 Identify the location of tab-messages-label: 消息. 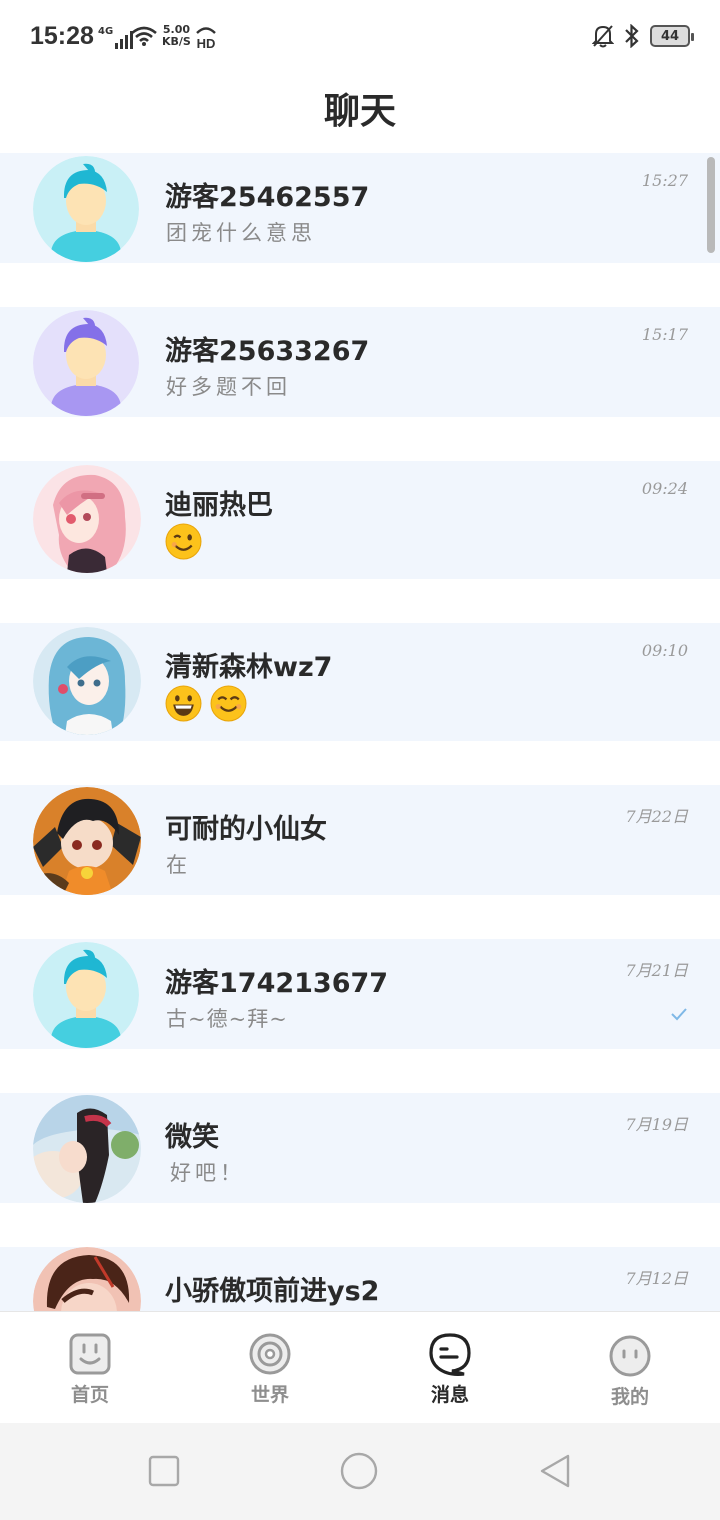
(449, 1395).